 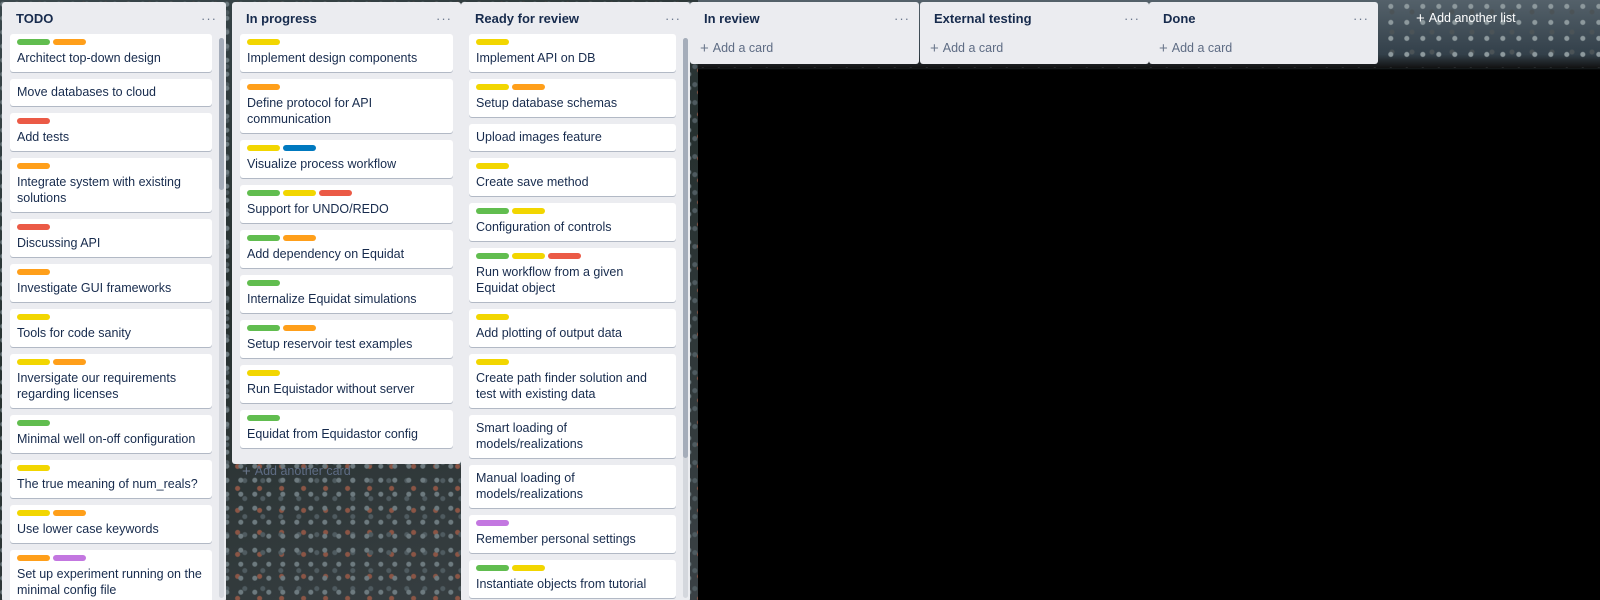 I want to click on card: Support for UNDO/REDO, so click(x=346, y=204).